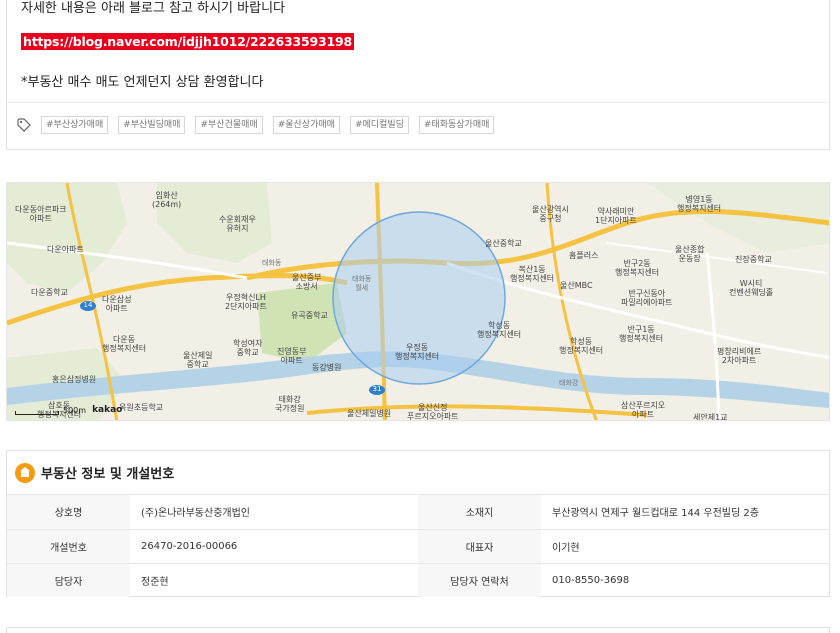 Image resolution: width=840 pixels, height=633 pixels. I want to click on map-label: 울산중학교, so click(503, 243).